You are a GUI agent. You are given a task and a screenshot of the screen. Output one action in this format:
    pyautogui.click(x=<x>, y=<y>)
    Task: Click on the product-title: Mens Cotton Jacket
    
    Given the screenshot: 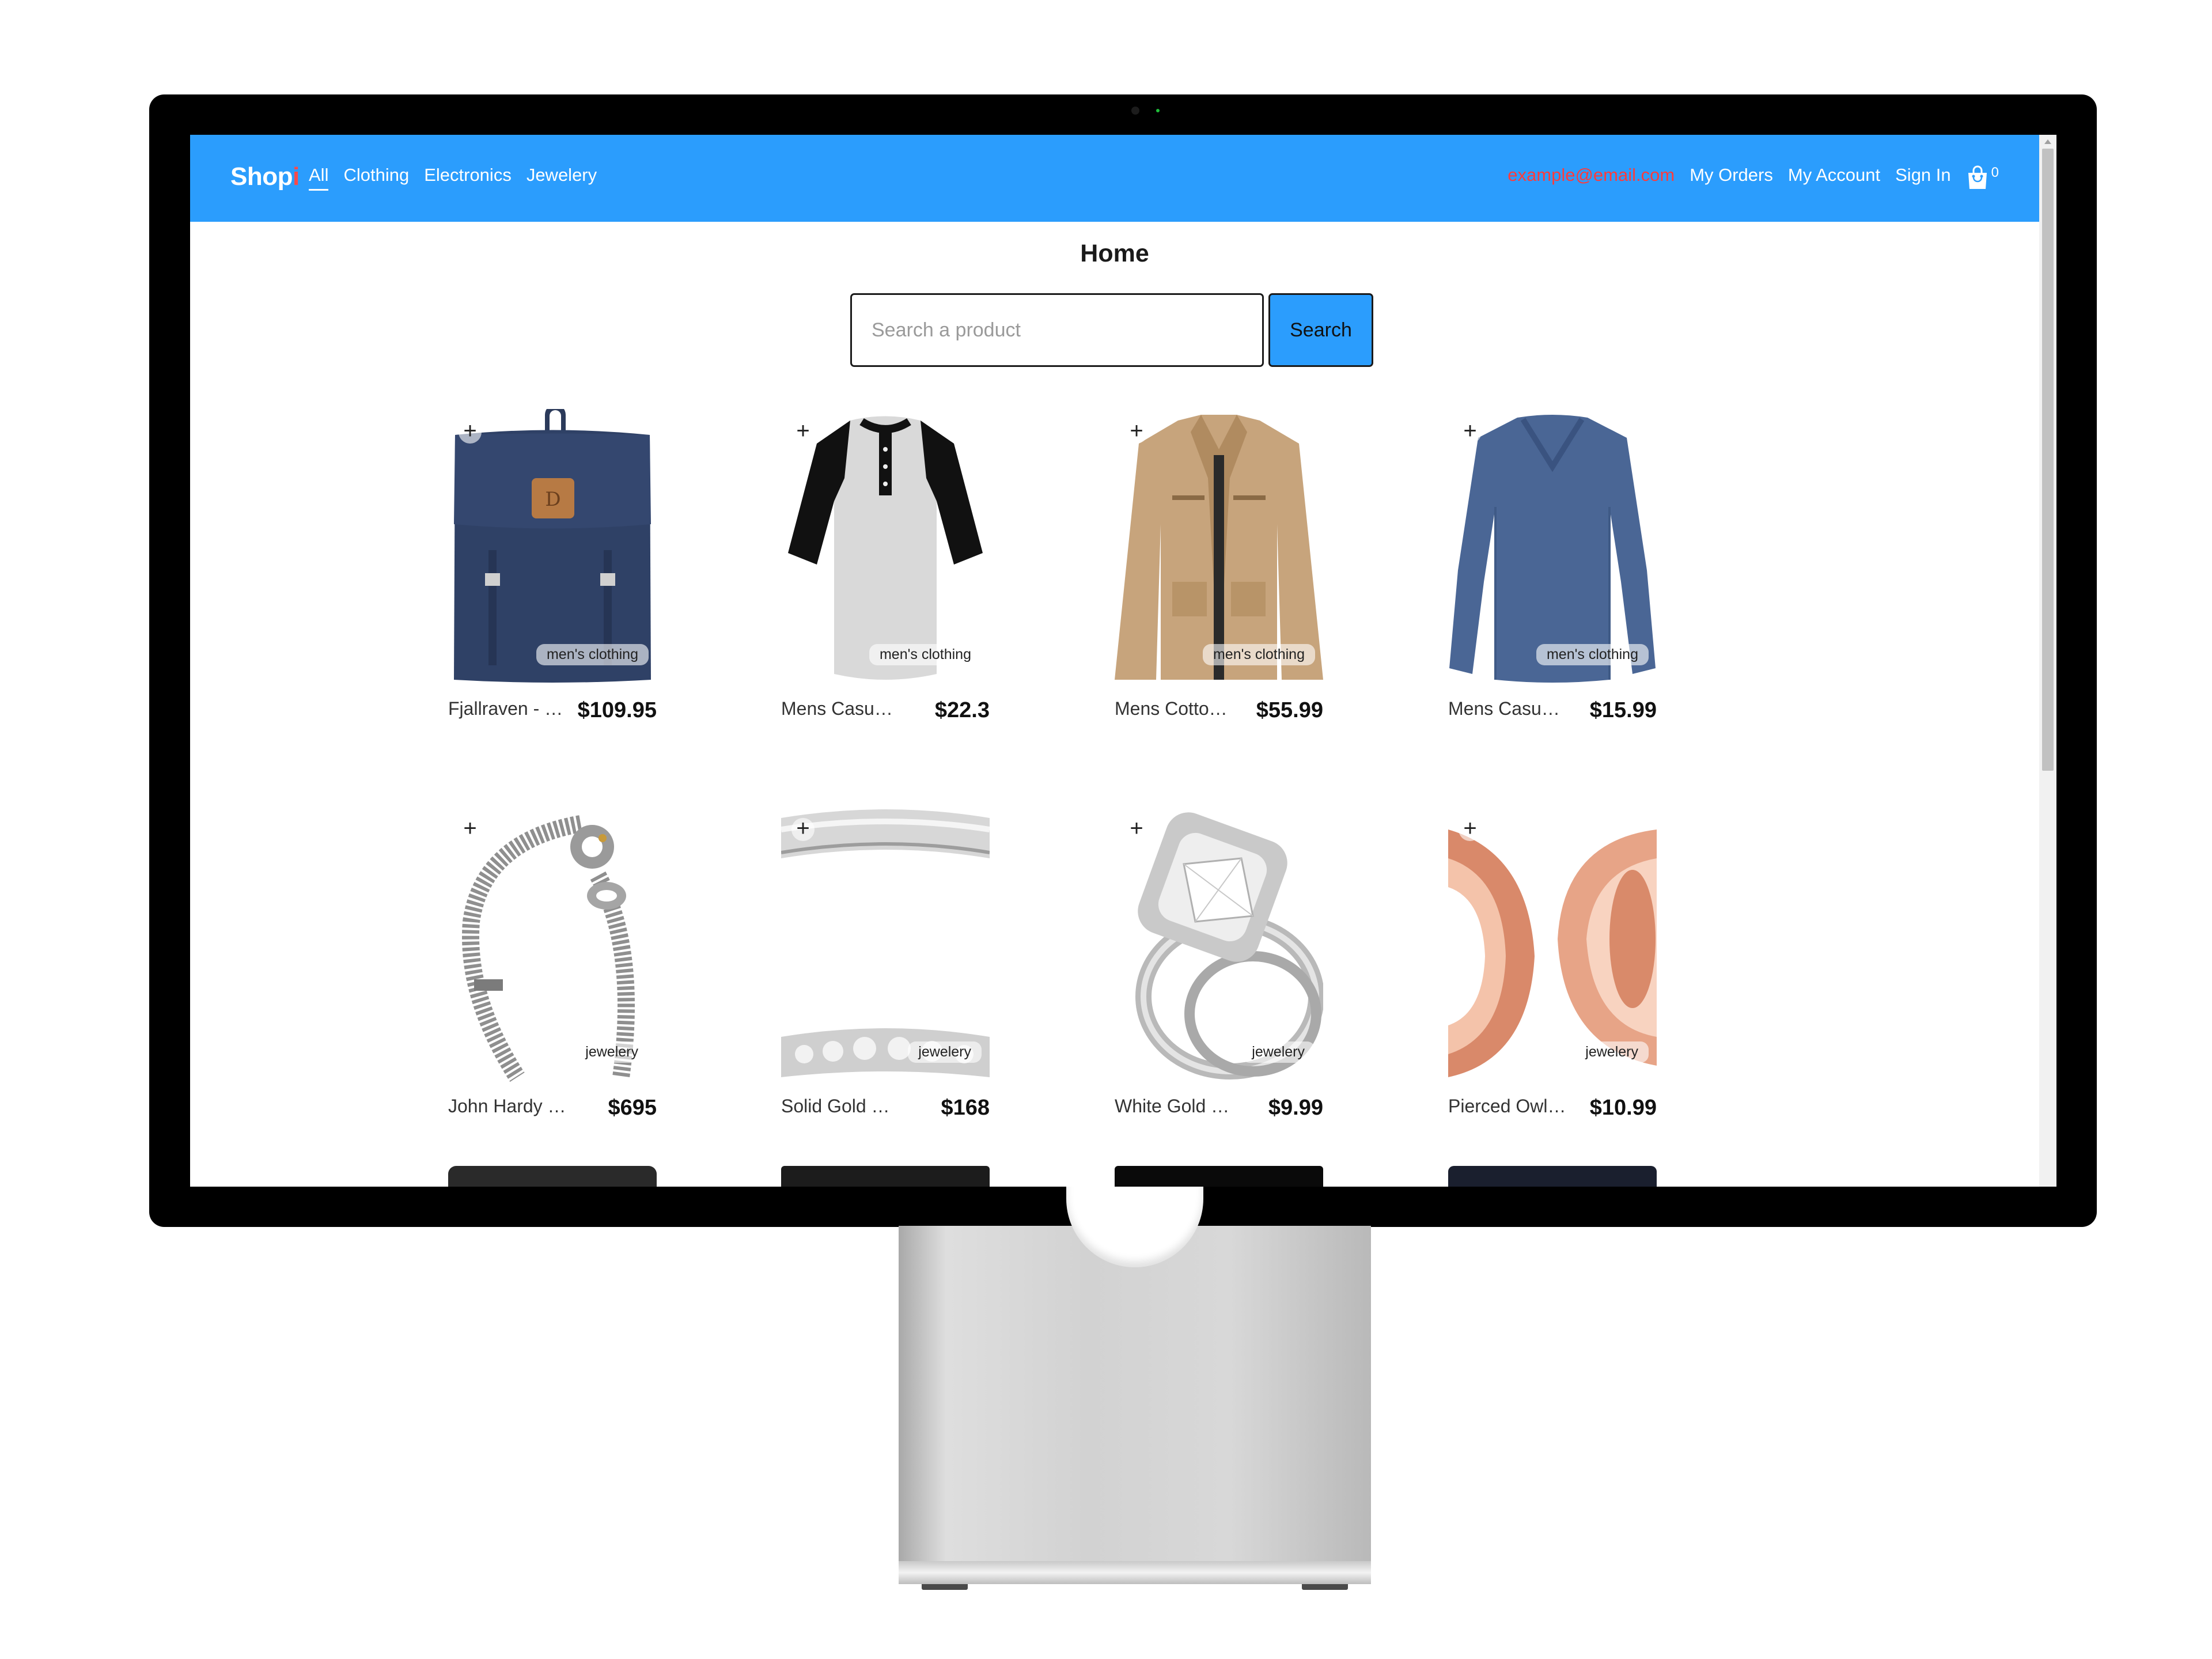 What is the action you would take?
    pyautogui.click(x=1174, y=708)
    